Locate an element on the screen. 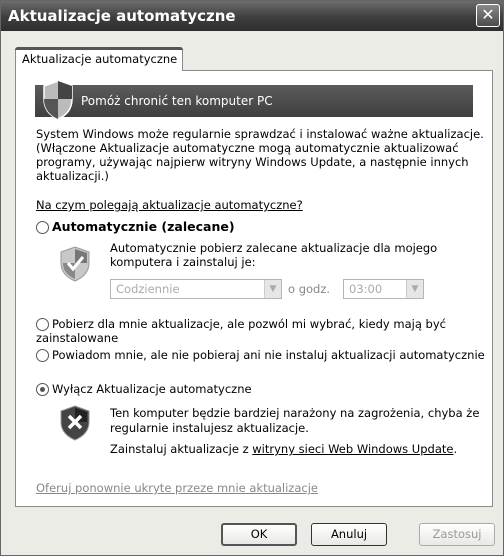 This screenshot has height=556, width=504. window-title: Aktualizacje automatyczne is located at coordinates (122, 16).